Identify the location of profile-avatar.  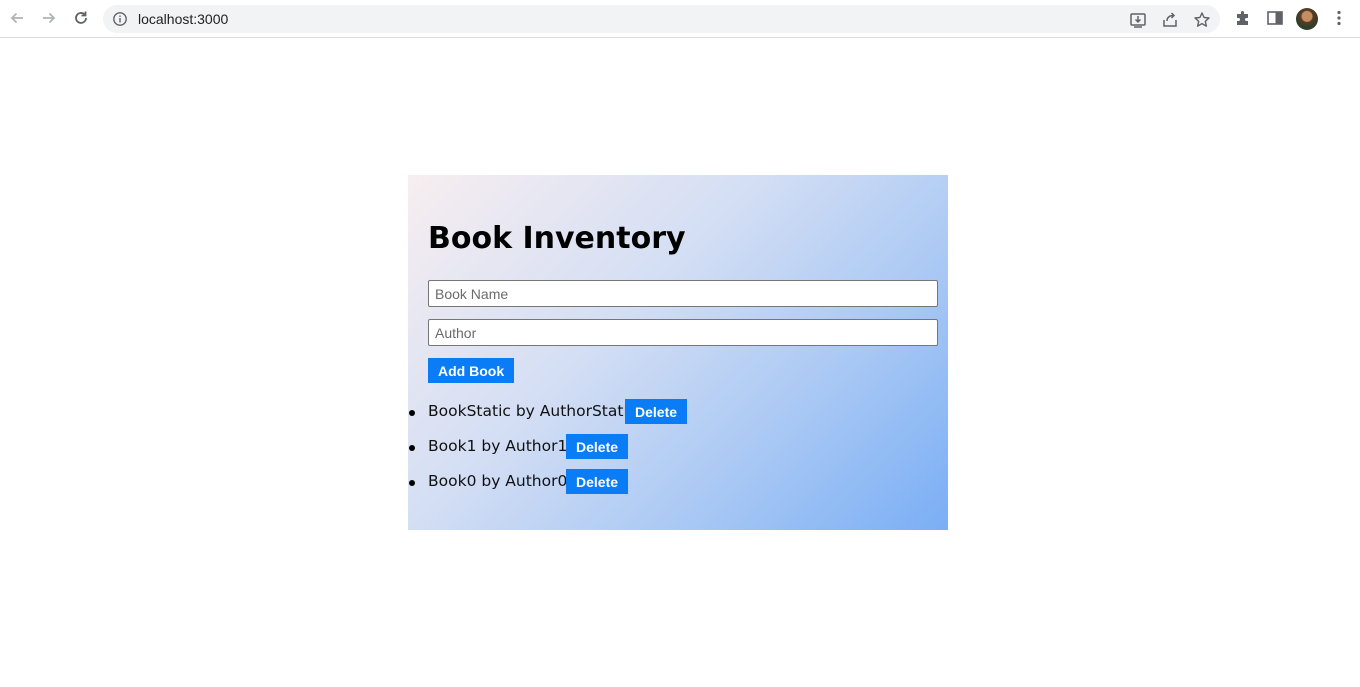
(1307, 19).